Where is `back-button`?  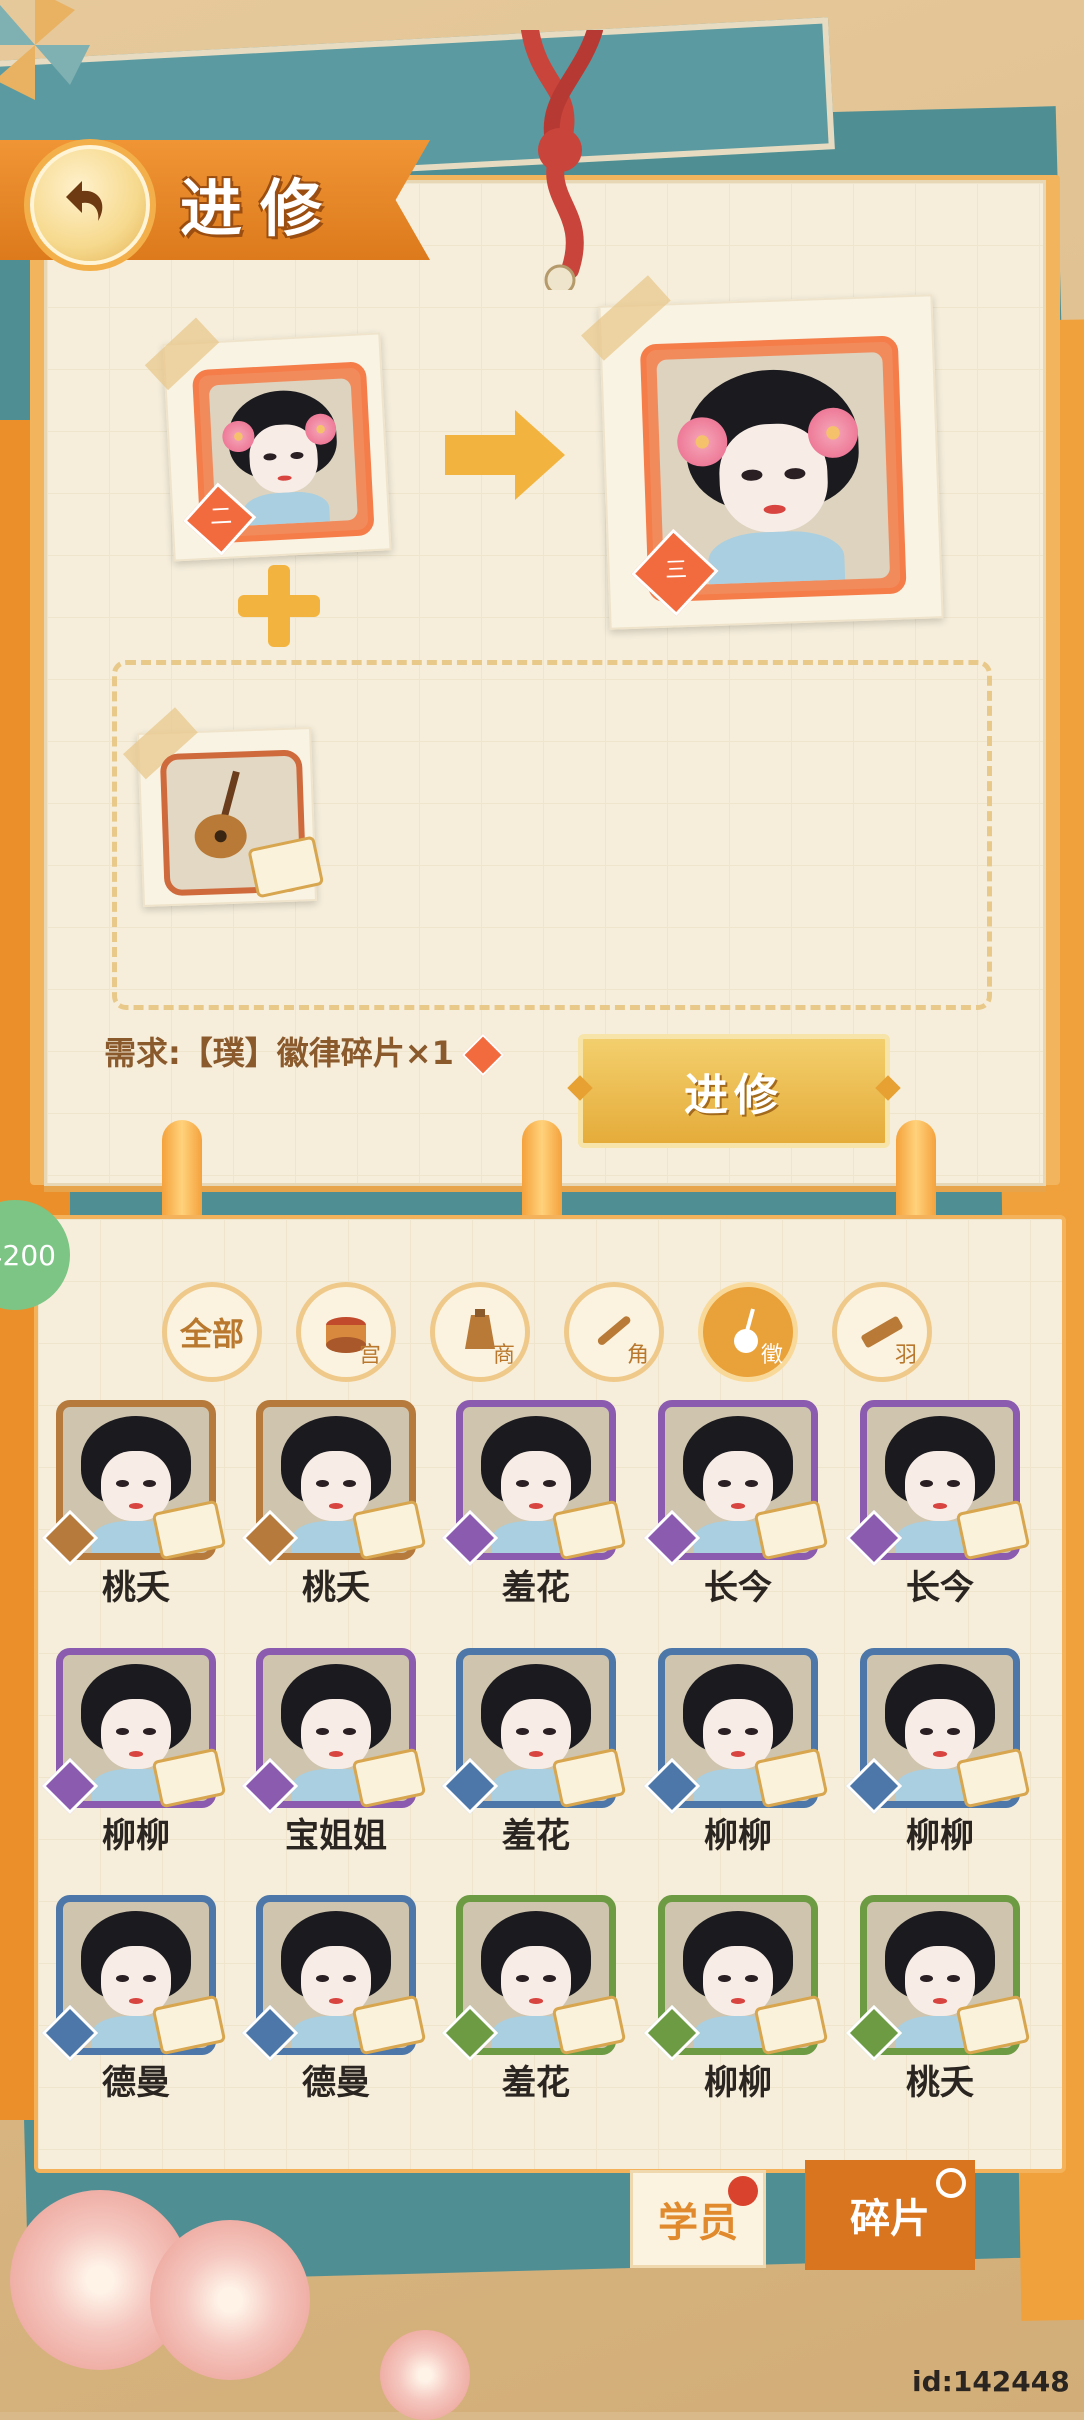 back-button is located at coordinates (90, 205).